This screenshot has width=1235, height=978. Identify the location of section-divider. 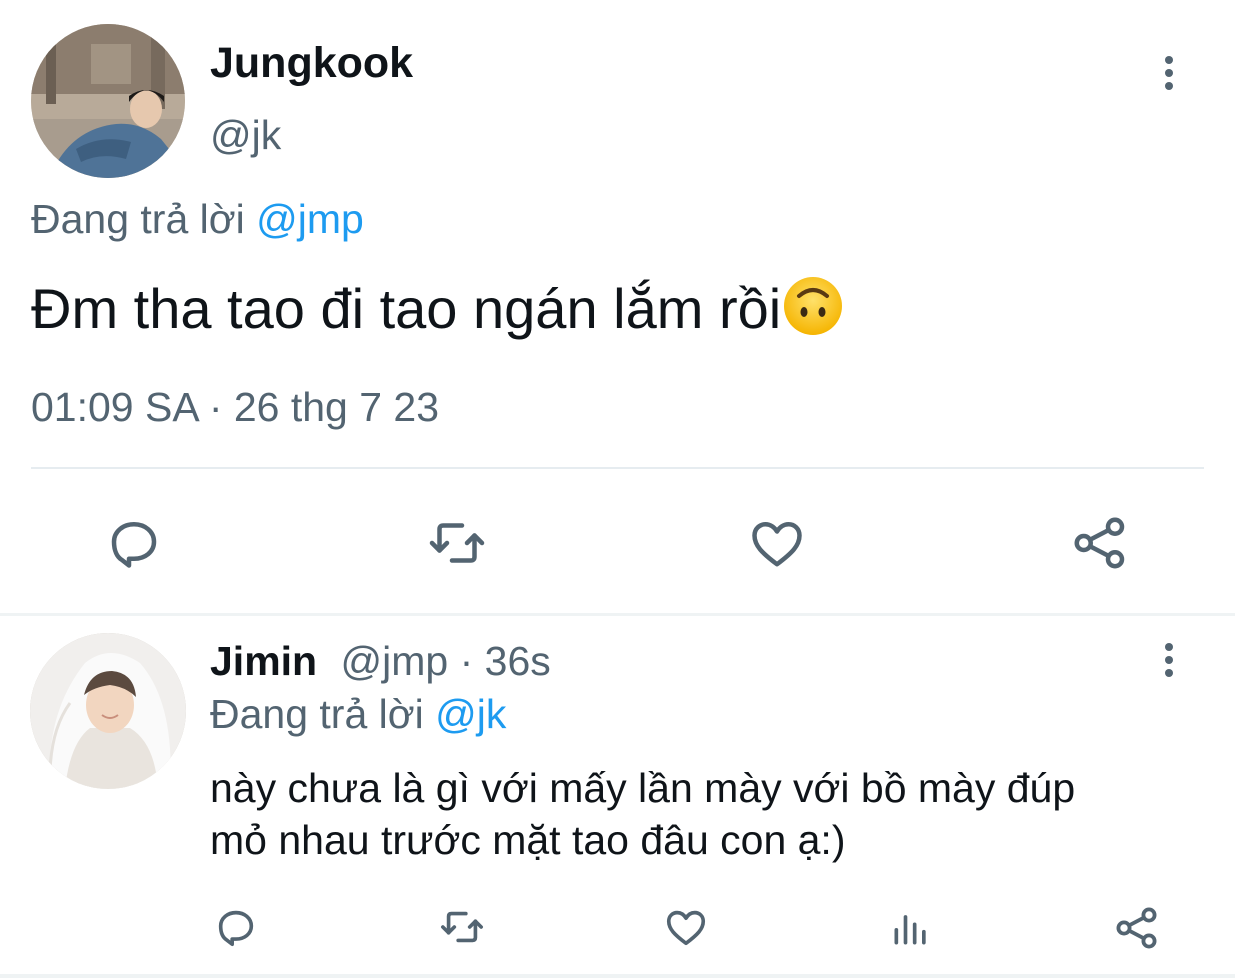
(617, 614).